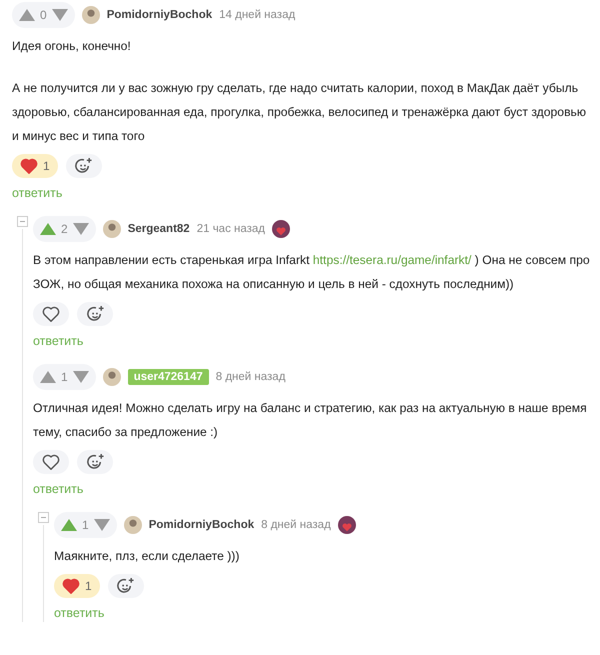 The image size is (600, 655). I want to click on rating-score: 0, so click(43, 15).